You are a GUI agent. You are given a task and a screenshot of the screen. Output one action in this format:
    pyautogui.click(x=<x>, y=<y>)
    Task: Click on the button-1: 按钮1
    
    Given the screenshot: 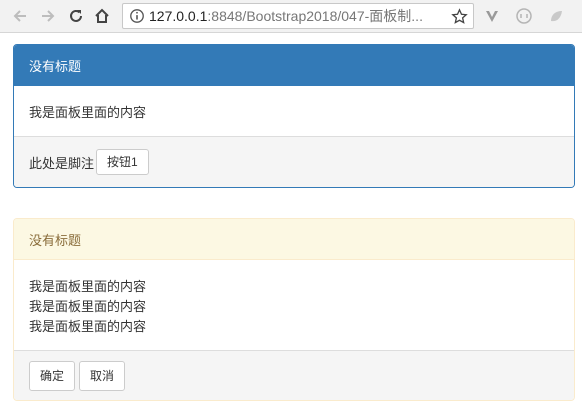 What is the action you would take?
    pyautogui.click(x=122, y=162)
    